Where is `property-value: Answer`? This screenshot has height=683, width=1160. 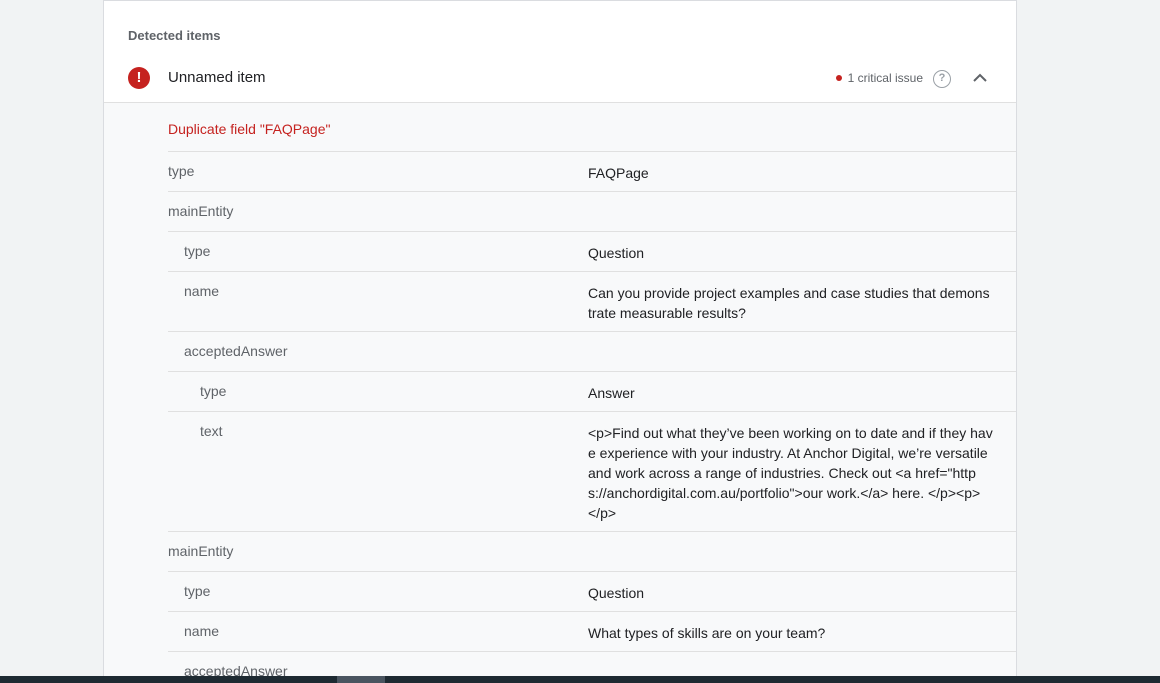 property-value: Answer is located at coordinates (611, 393).